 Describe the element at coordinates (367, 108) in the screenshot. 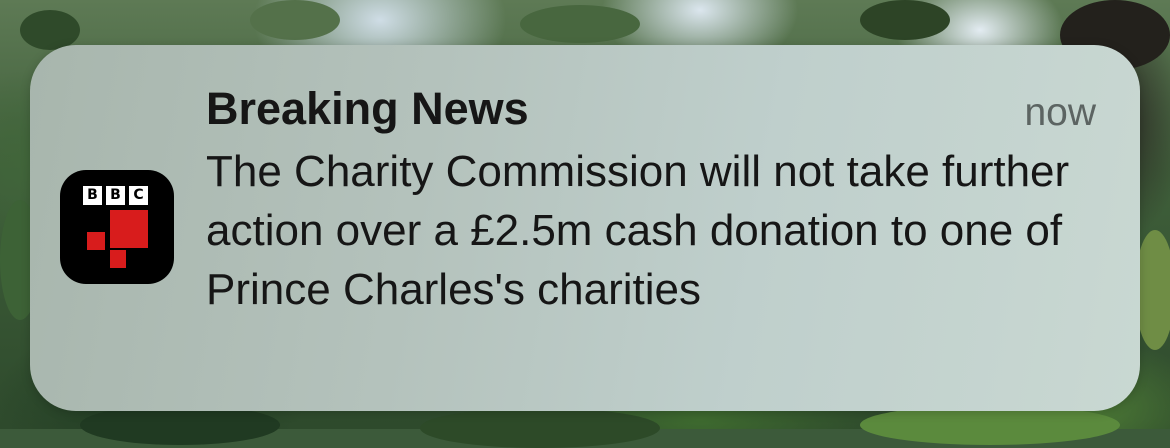

I see `notification-title: Breaking News` at that location.